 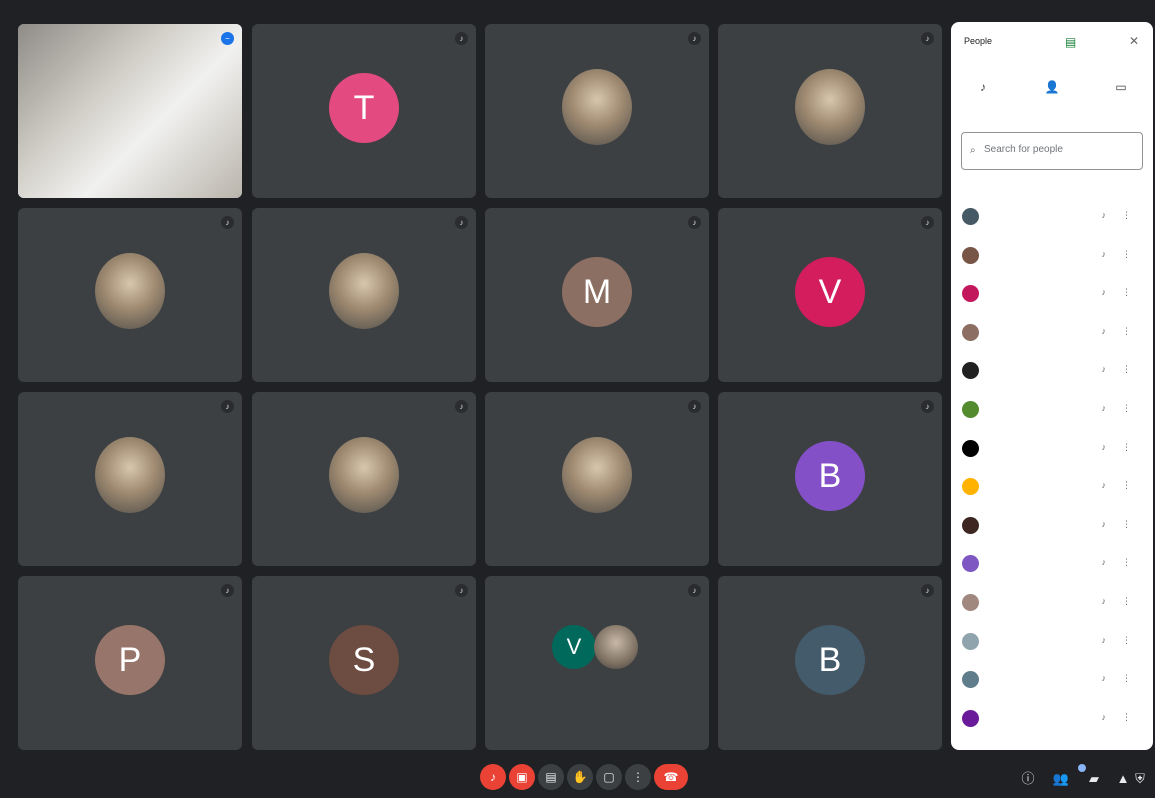 What do you see at coordinates (1028, 779) in the screenshot?
I see `info-button: ⓘ` at bounding box center [1028, 779].